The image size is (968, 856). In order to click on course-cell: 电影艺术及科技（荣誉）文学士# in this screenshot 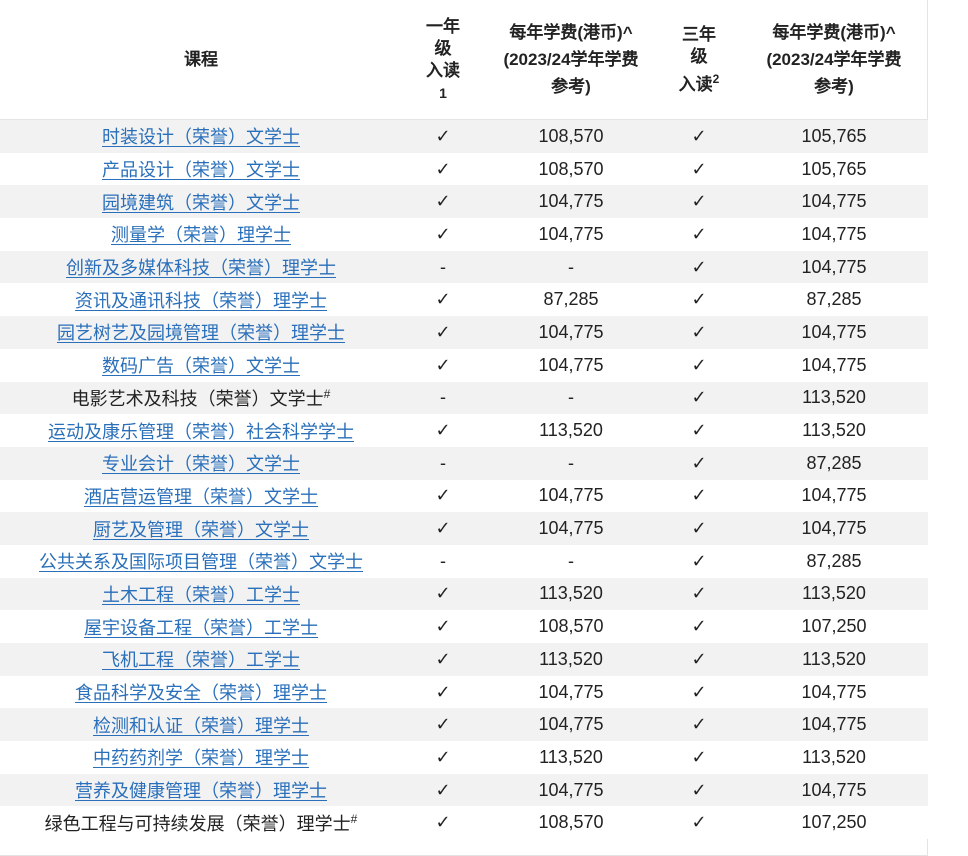, I will do `click(201, 398)`.